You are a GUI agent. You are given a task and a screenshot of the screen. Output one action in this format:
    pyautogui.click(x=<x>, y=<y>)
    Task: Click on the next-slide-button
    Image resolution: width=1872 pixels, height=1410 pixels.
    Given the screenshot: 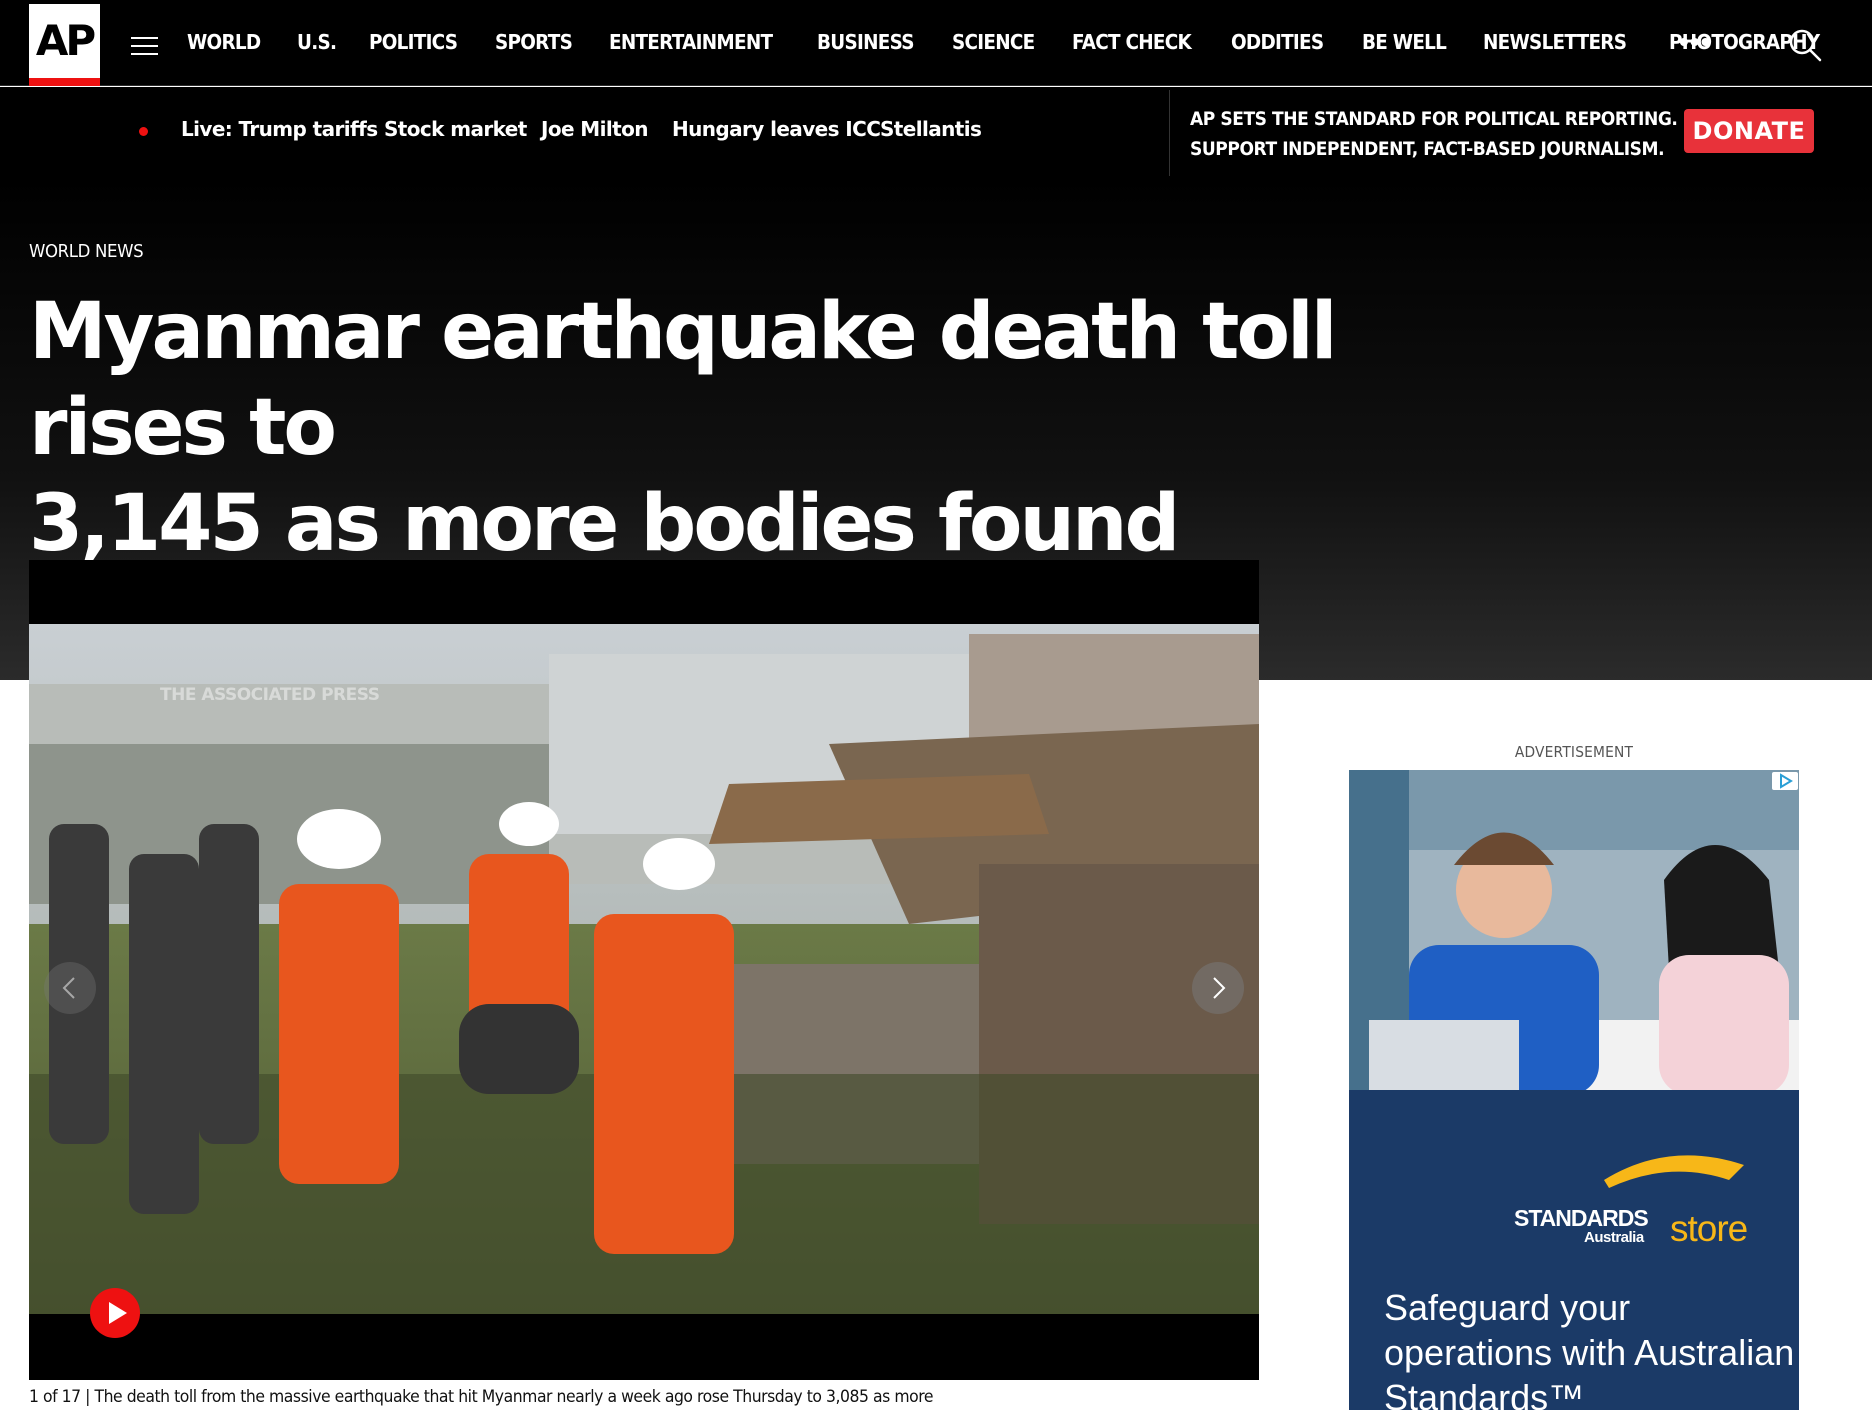 What is the action you would take?
    pyautogui.click(x=1218, y=988)
    